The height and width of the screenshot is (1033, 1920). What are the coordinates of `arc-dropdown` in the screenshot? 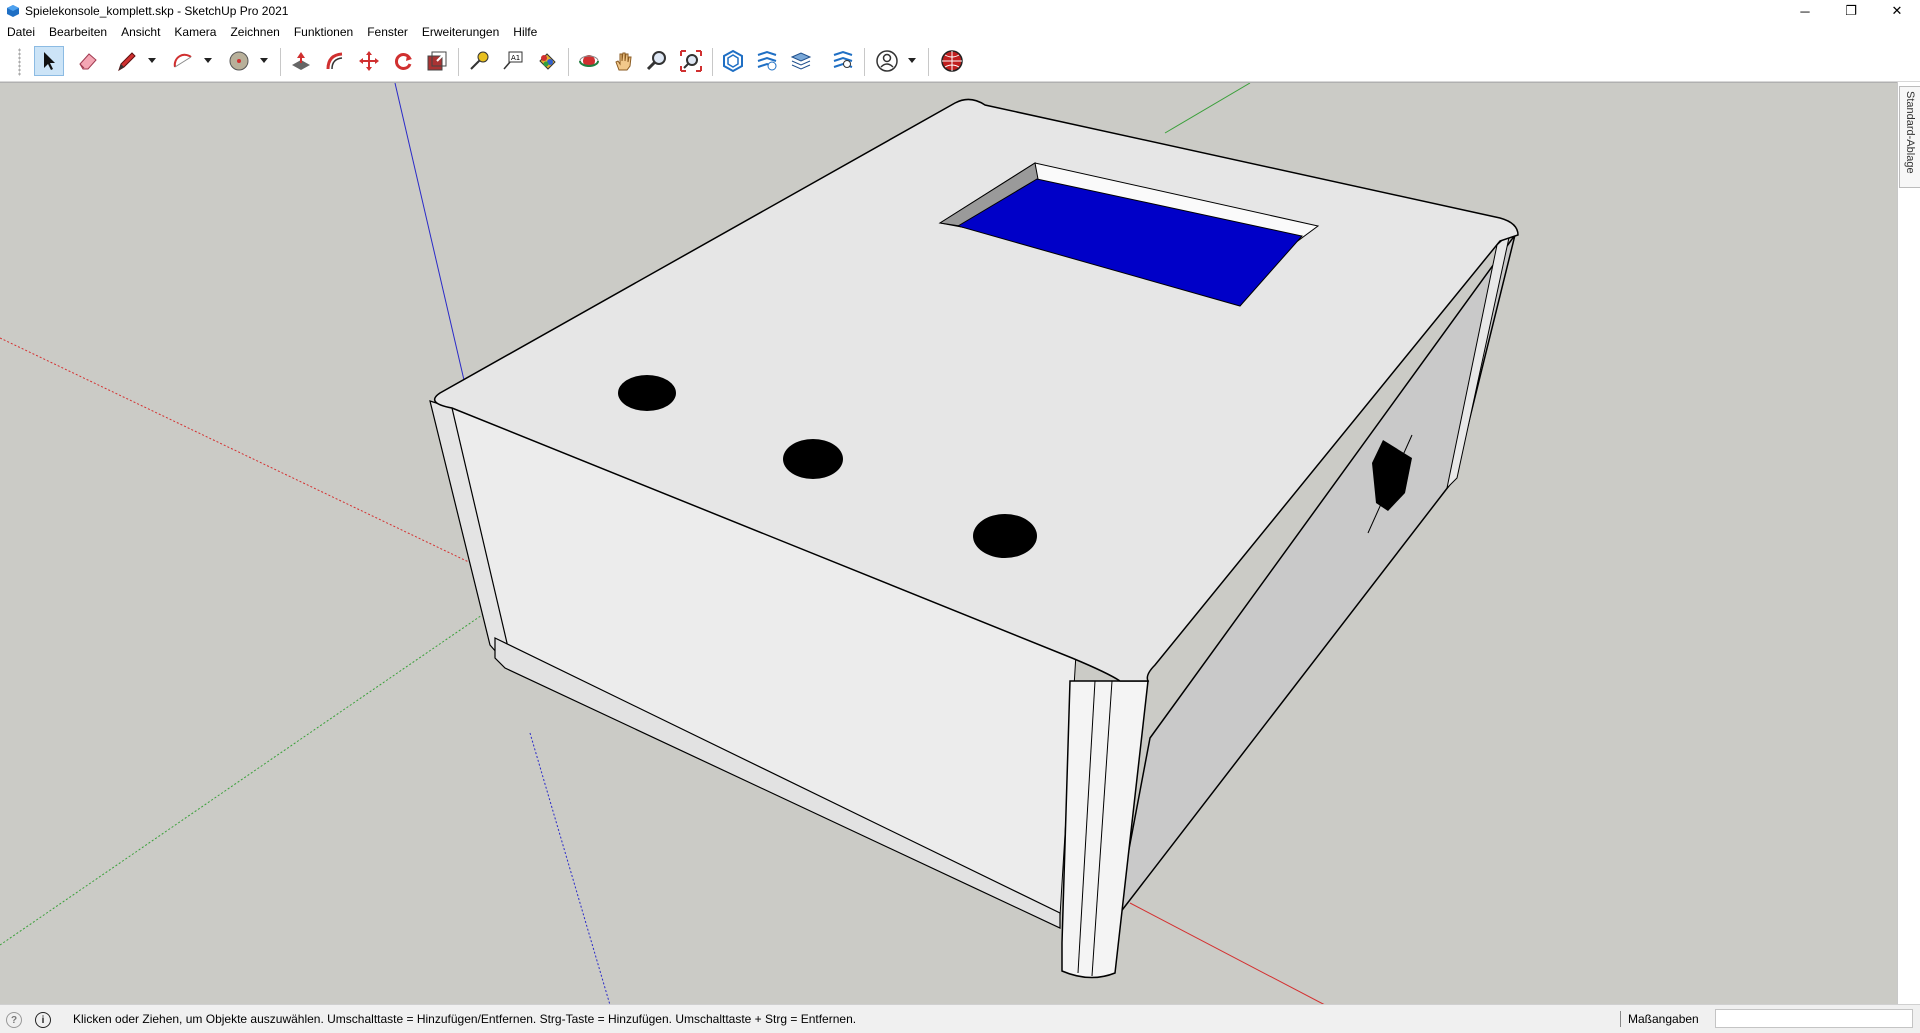 It's located at (208, 61).